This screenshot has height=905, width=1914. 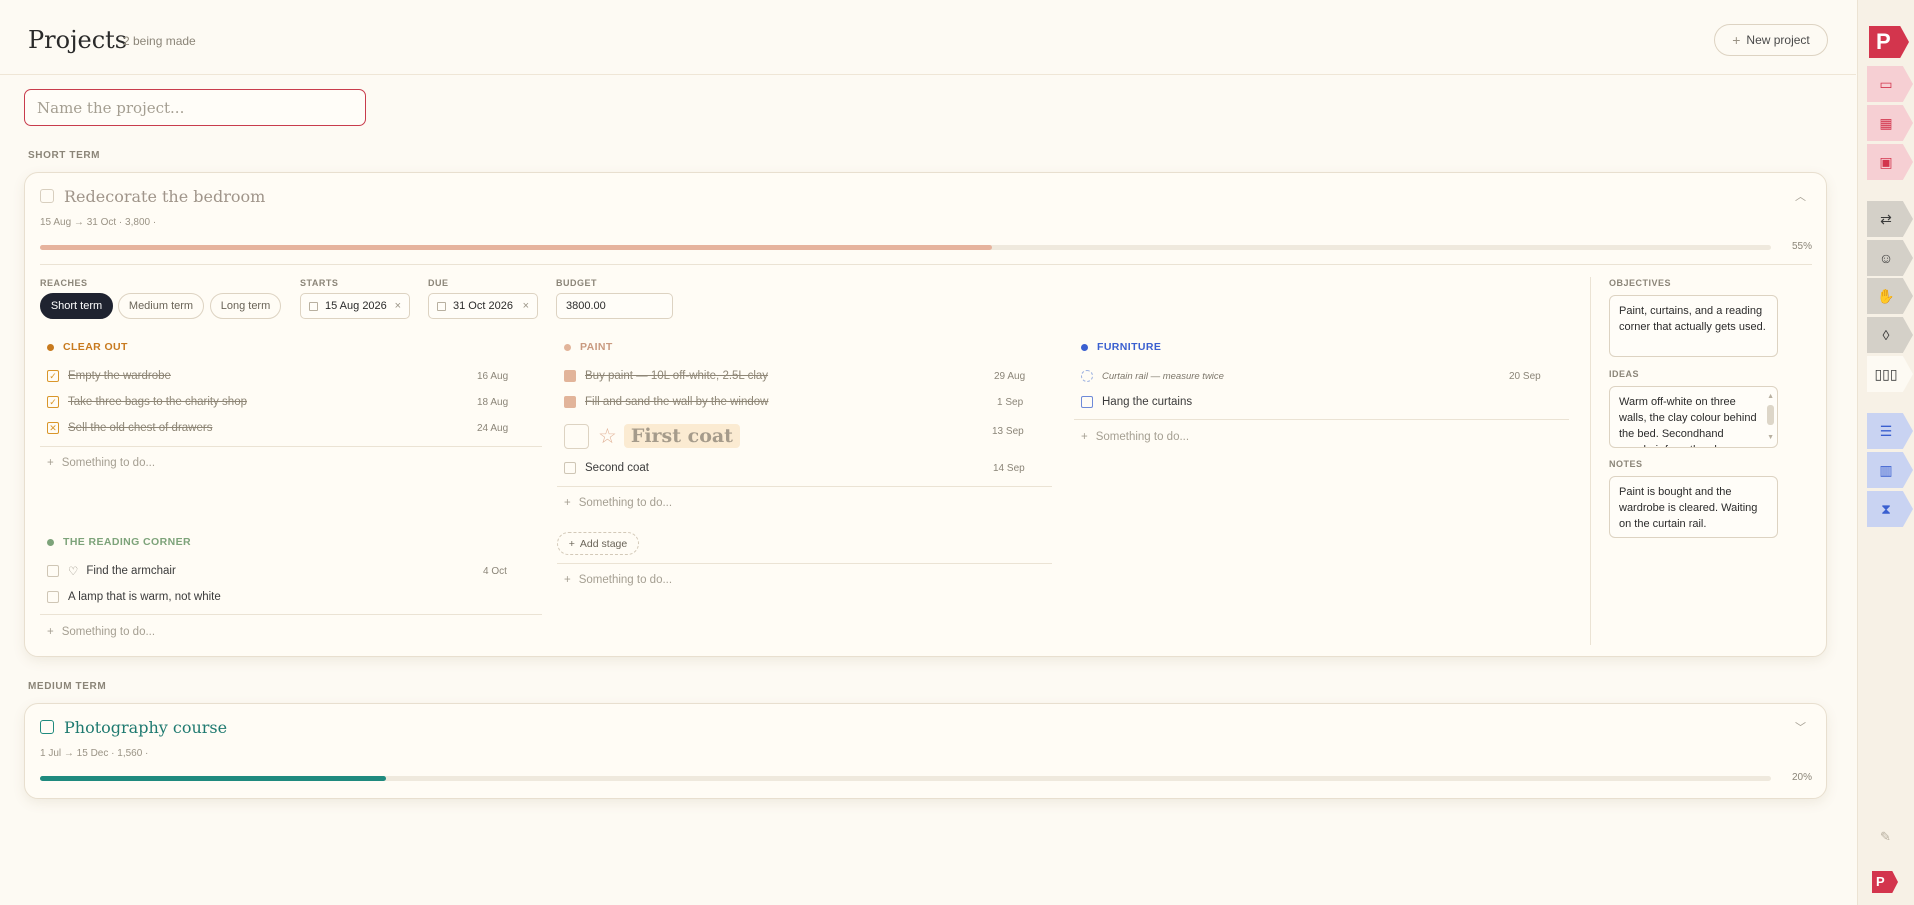 What do you see at coordinates (1087, 376) in the screenshot?
I see `pending-icon` at bounding box center [1087, 376].